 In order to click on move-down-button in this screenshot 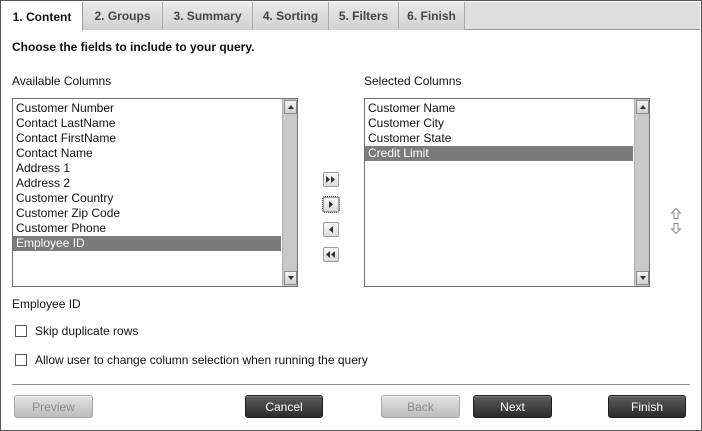, I will do `click(676, 228)`.